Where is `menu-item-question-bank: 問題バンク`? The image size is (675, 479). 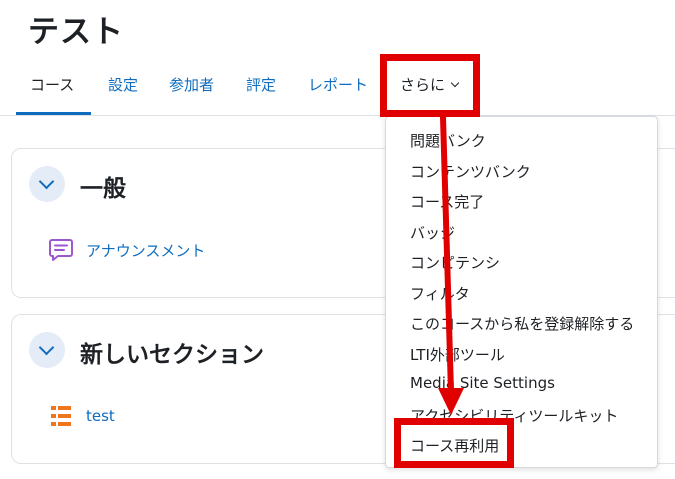
menu-item-question-bank: 問題バンク is located at coordinates (448, 140).